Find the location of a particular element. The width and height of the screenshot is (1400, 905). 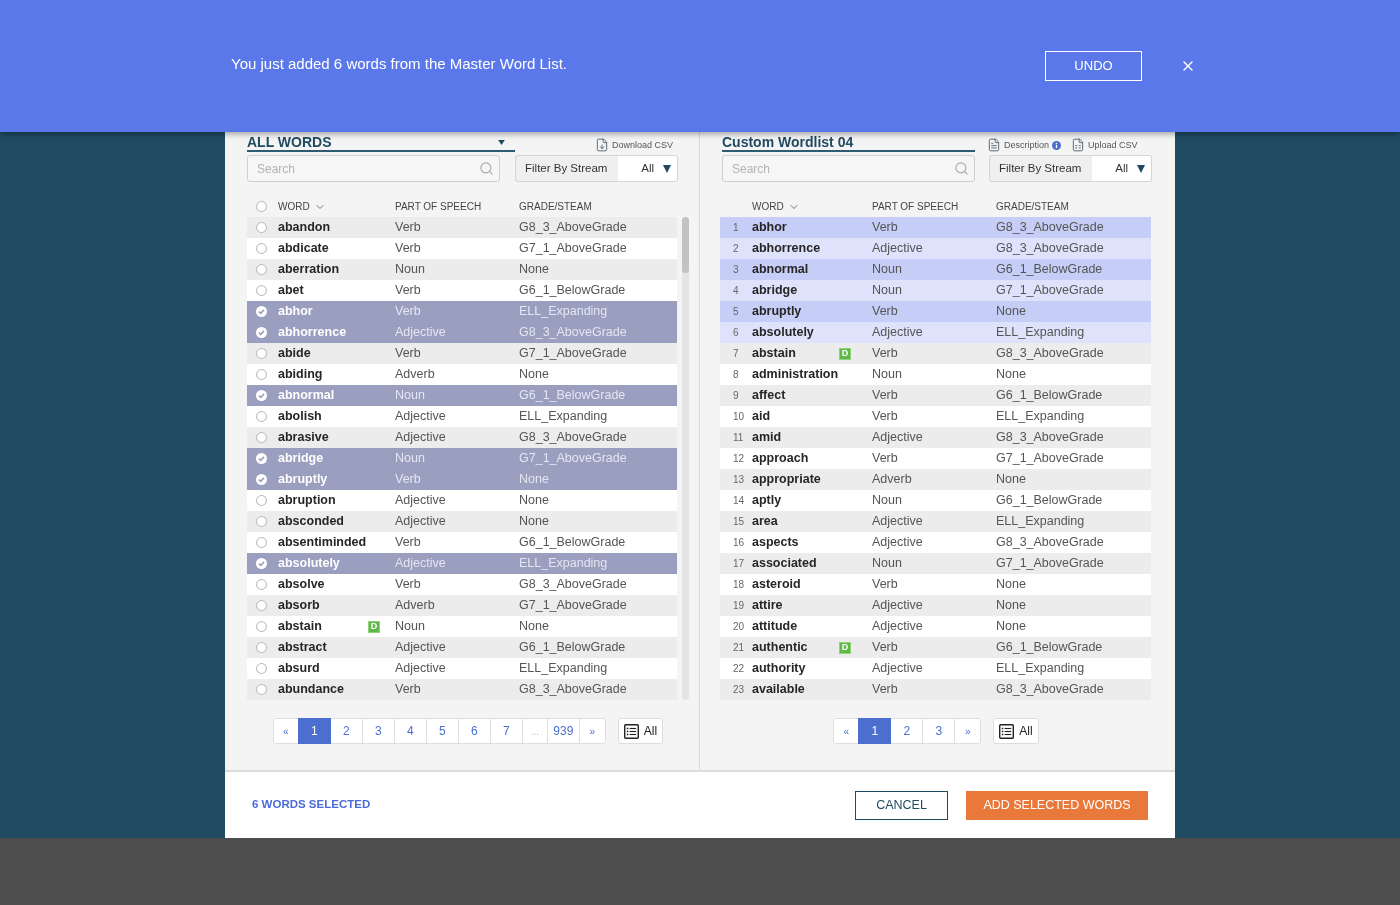

page-button: 6 is located at coordinates (474, 731).